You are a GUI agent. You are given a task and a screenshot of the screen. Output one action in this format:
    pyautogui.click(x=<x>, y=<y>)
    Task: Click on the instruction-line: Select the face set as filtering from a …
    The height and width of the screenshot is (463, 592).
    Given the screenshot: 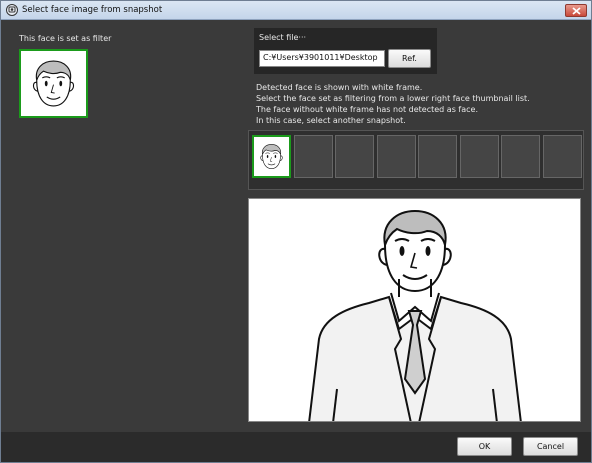 What is the action you would take?
    pyautogui.click(x=393, y=98)
    